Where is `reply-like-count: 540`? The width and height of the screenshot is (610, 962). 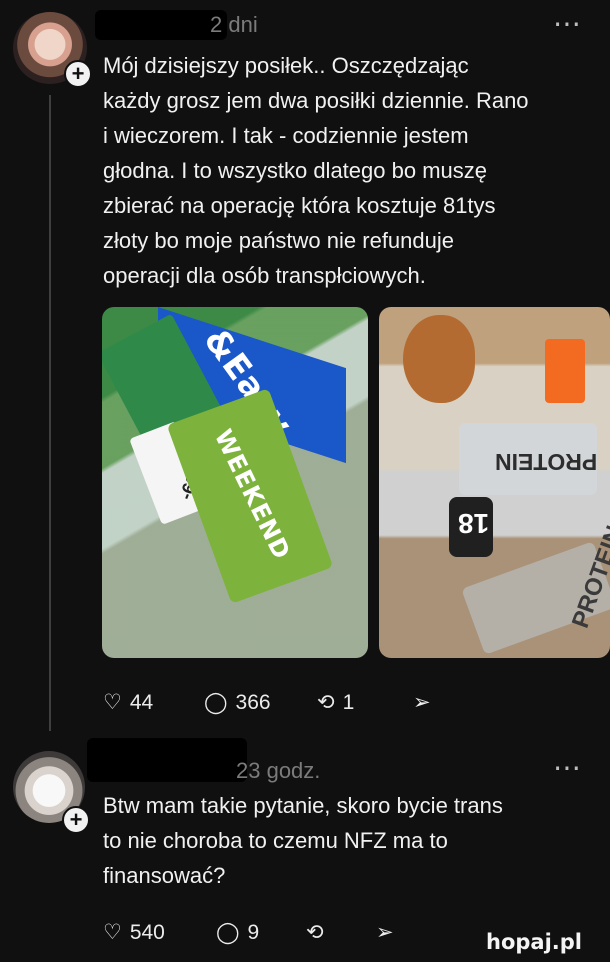
reply-like-count: 540 is located at coordinates (147, 932).